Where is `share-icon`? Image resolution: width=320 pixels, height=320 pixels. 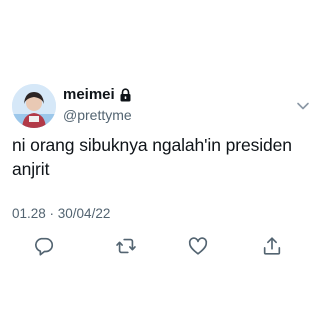 share-icon is located at coordinates (272, 246).